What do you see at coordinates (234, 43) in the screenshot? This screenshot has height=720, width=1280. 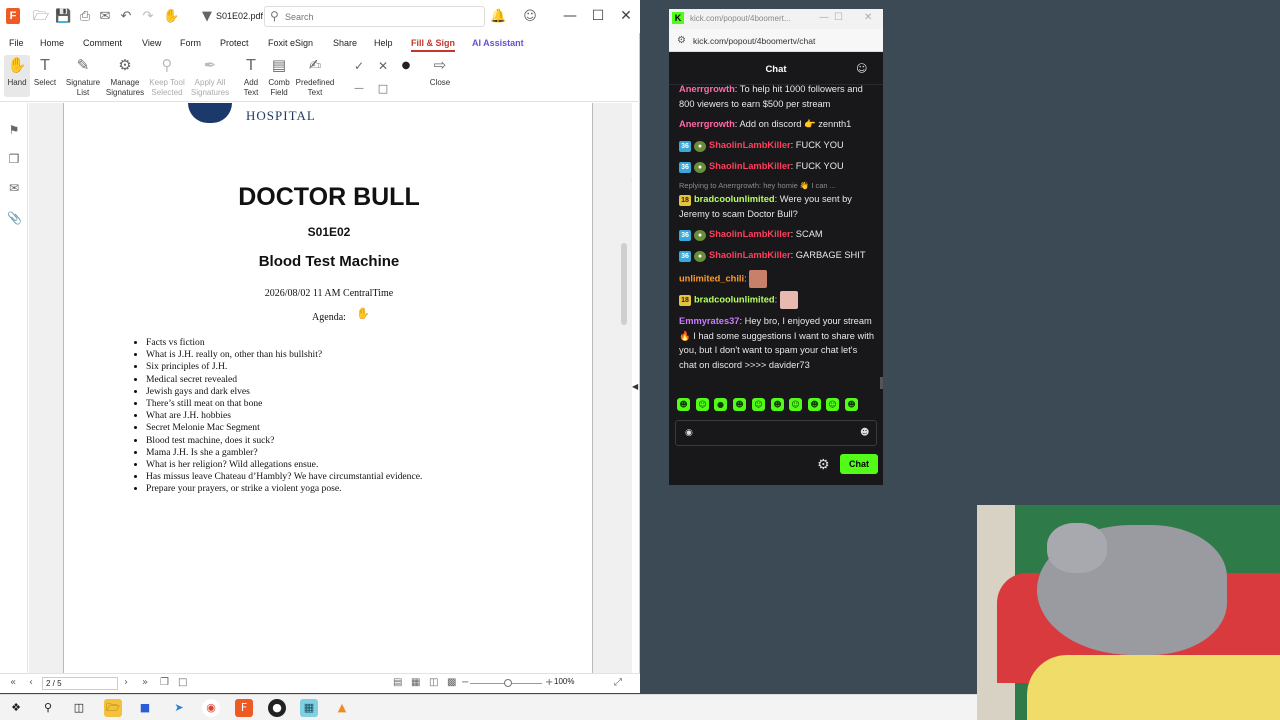 I see `menu-protect: Protect` at bounding box center [234, 43].